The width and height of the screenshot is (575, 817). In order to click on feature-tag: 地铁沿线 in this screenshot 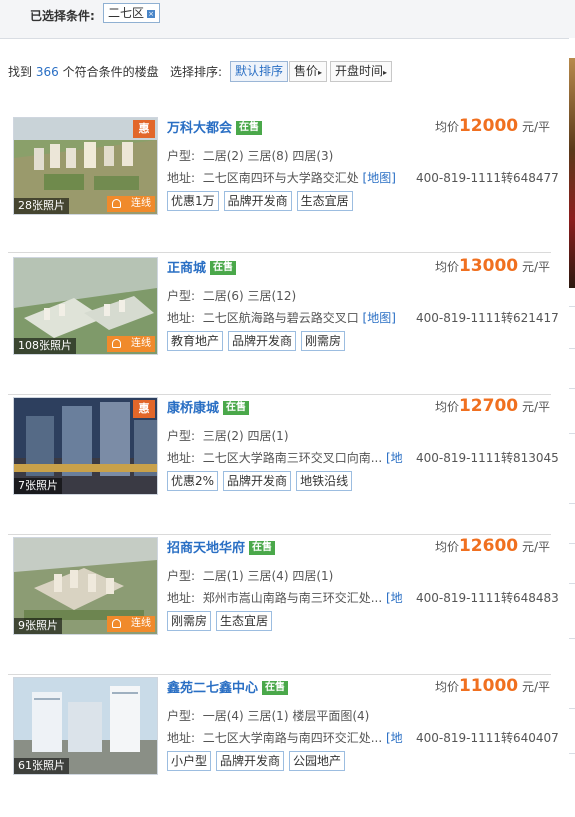, I will do `click(324, 481)`.